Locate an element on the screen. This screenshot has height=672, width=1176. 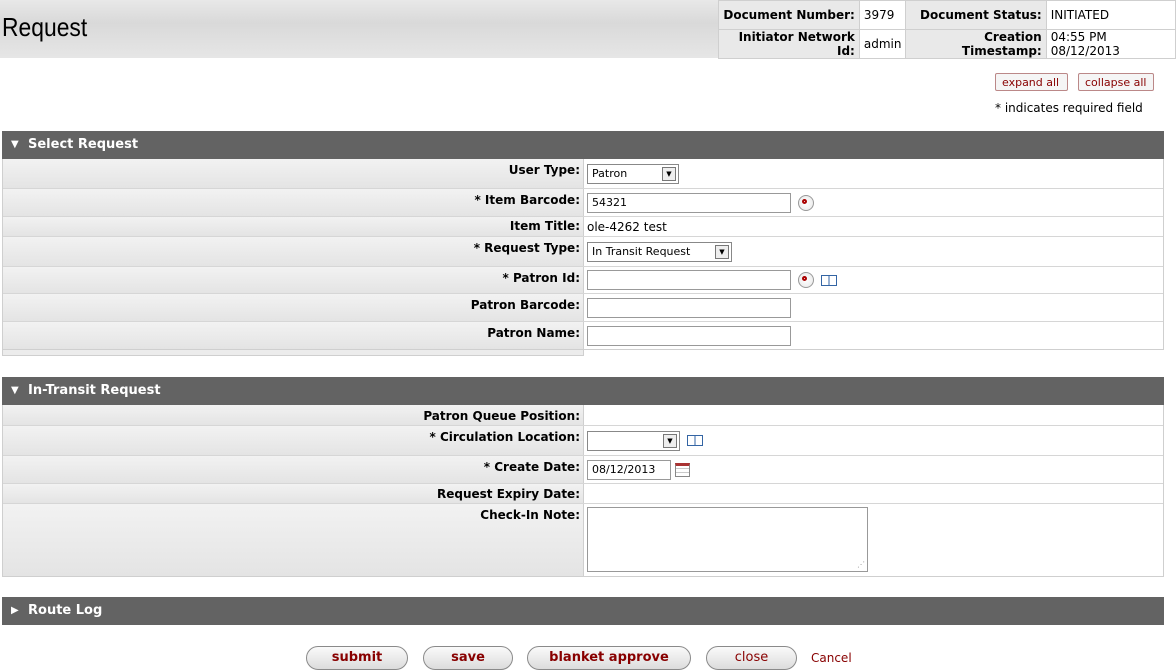
request-type-row: * Request Type: In Transit Request ▼ is located at coordinates (583, 252).